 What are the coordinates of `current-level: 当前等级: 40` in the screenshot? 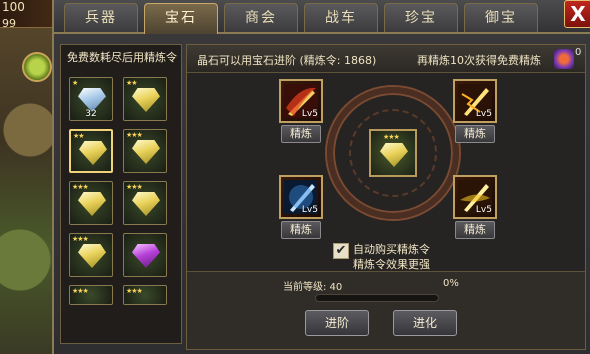 It's located at (313, 287).